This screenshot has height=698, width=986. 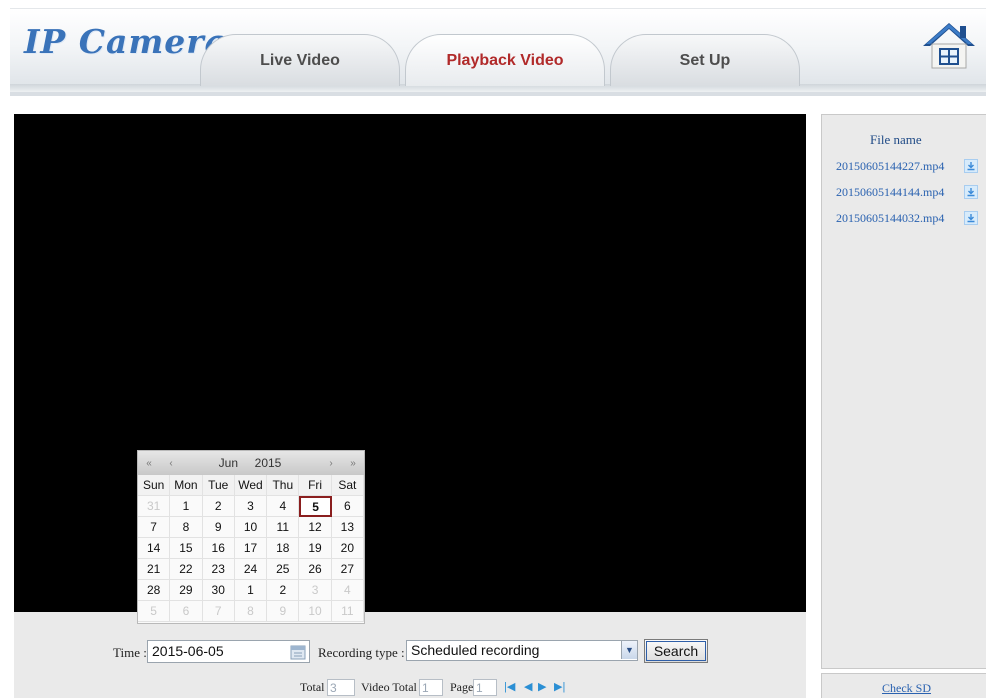 What do you see at coordinates (188, 651) in the screenshot?
I see `time-value: 2015-06-05` at bounding box center [188, 651].